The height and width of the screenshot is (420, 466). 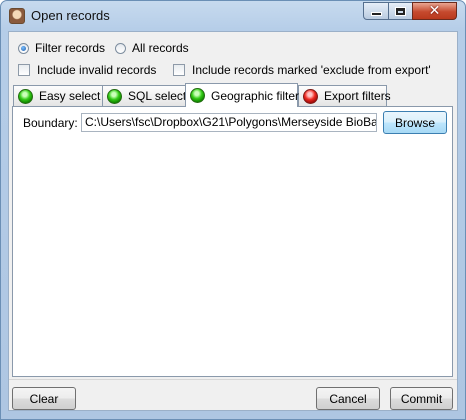 I want to click on radio-selected-icon, so click(x=23, y=48).